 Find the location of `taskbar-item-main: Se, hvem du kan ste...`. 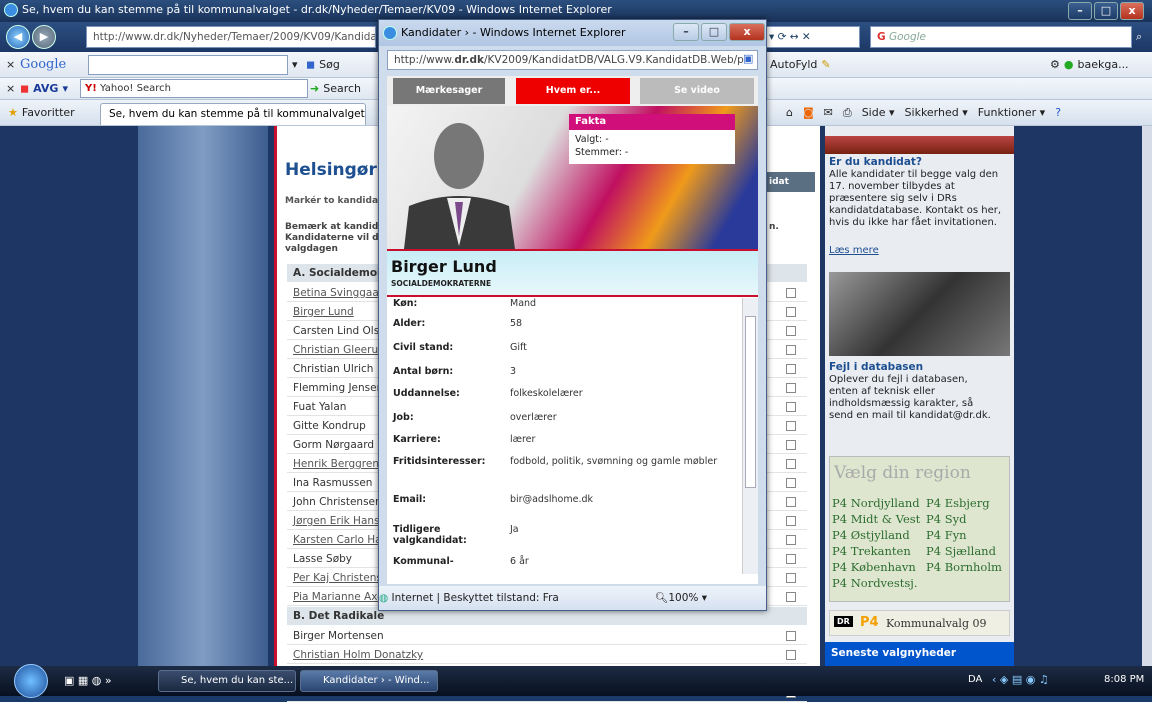

taskbar-item-main: Se, hvem du kan ste... is located at coordinates (227, 681).